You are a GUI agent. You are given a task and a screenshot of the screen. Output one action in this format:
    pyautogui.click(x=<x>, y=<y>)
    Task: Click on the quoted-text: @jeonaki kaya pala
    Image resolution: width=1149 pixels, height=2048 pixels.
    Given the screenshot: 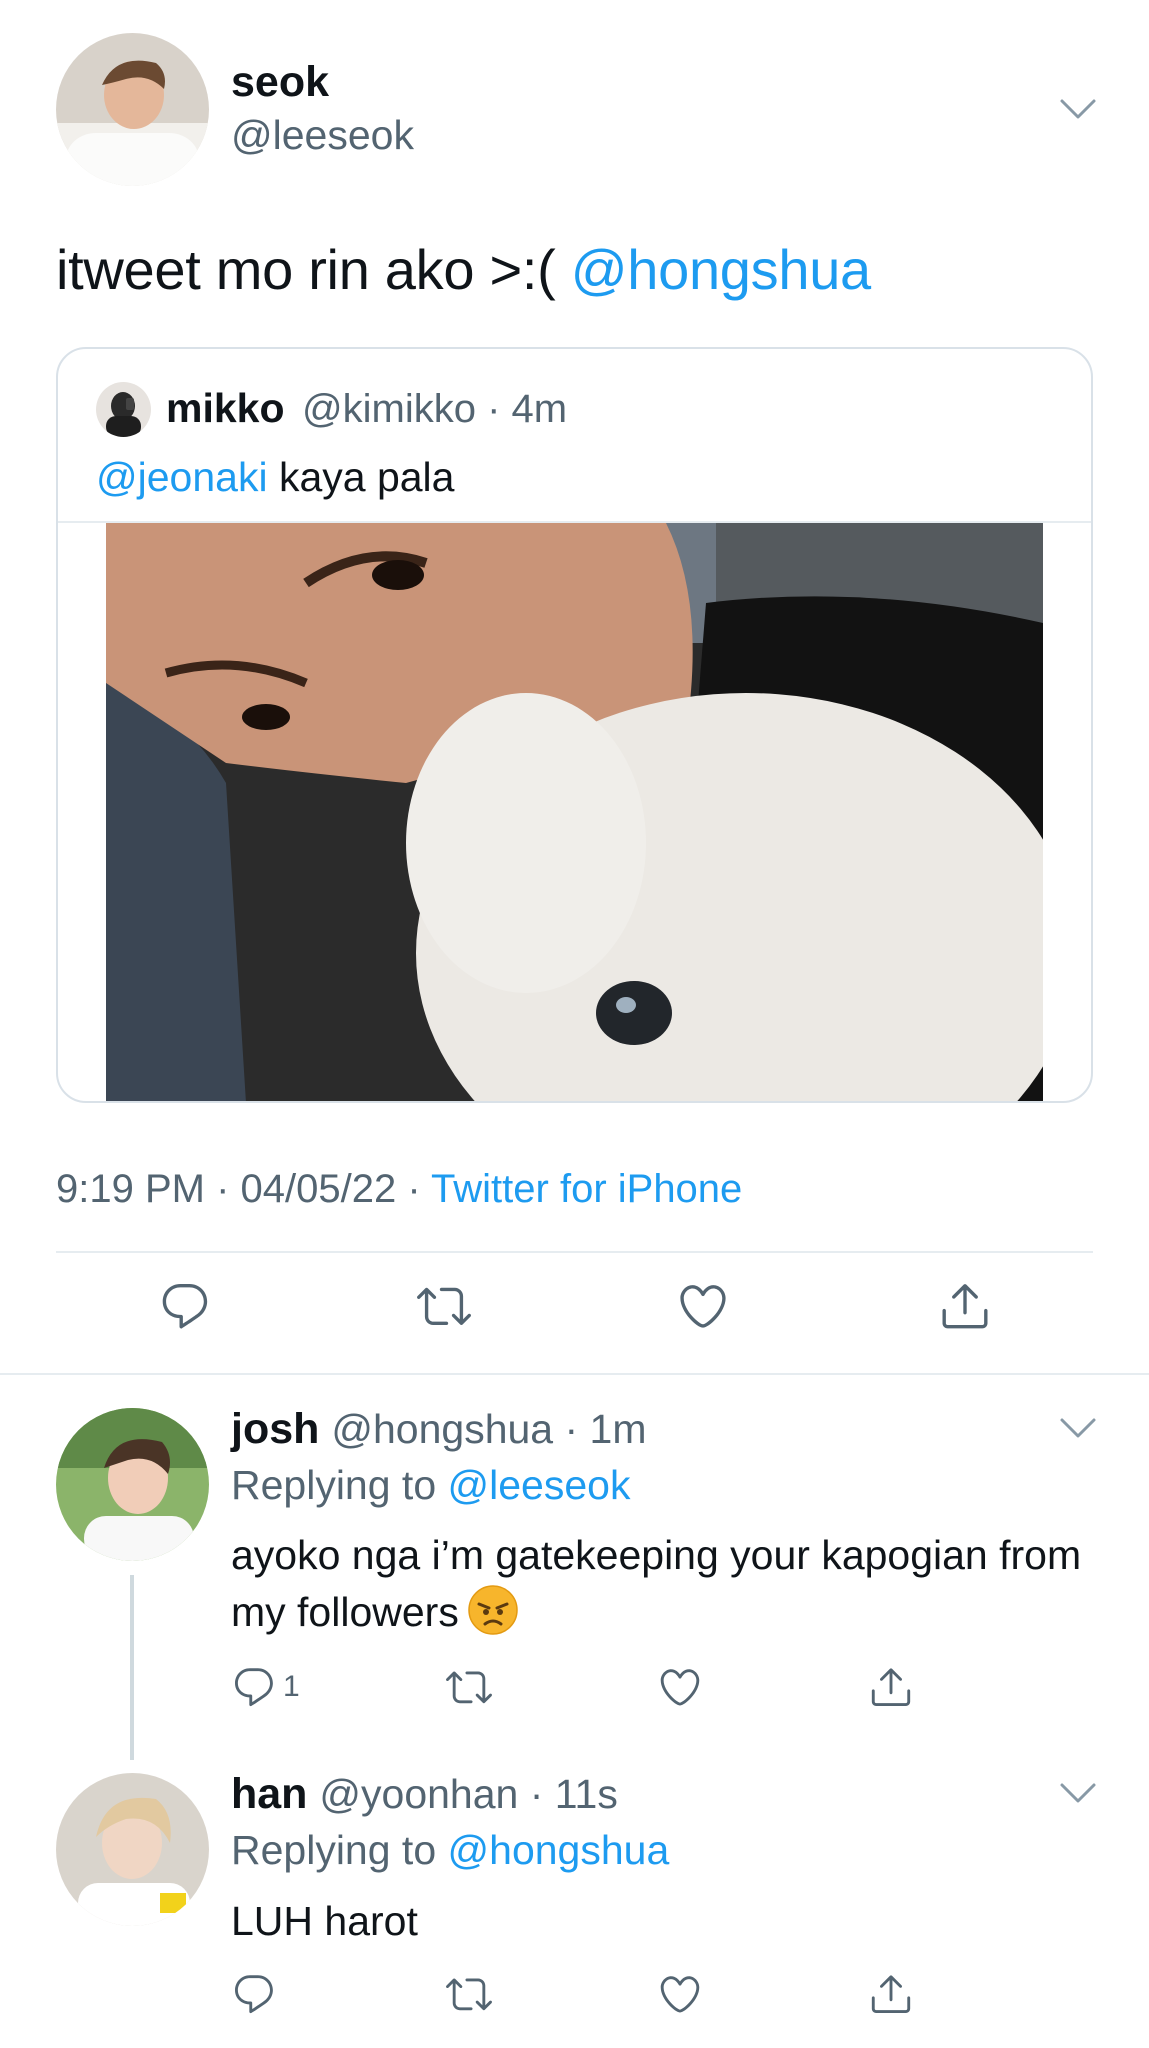 What is the action you would take?
    pyautogui.click(x=275, y=477)
    